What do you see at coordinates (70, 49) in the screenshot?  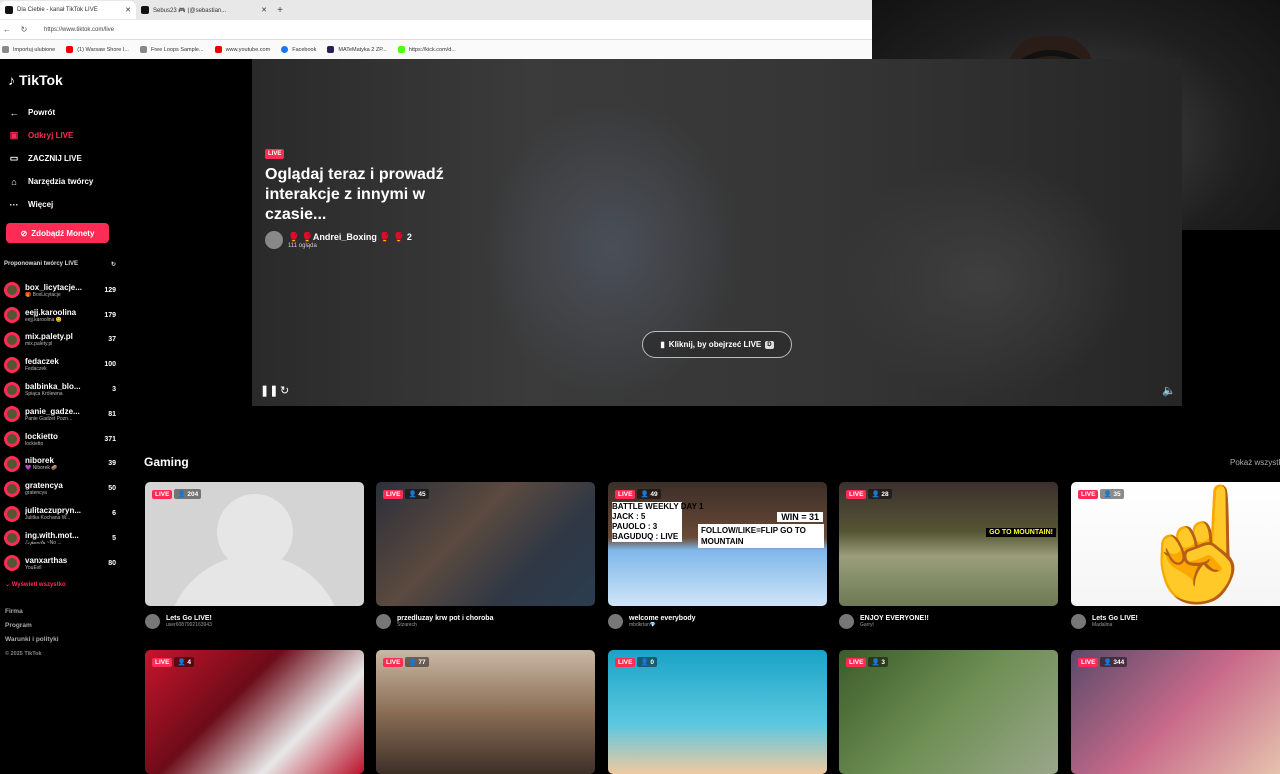 I see `youtube-icon` at bounding box center [70, 49].